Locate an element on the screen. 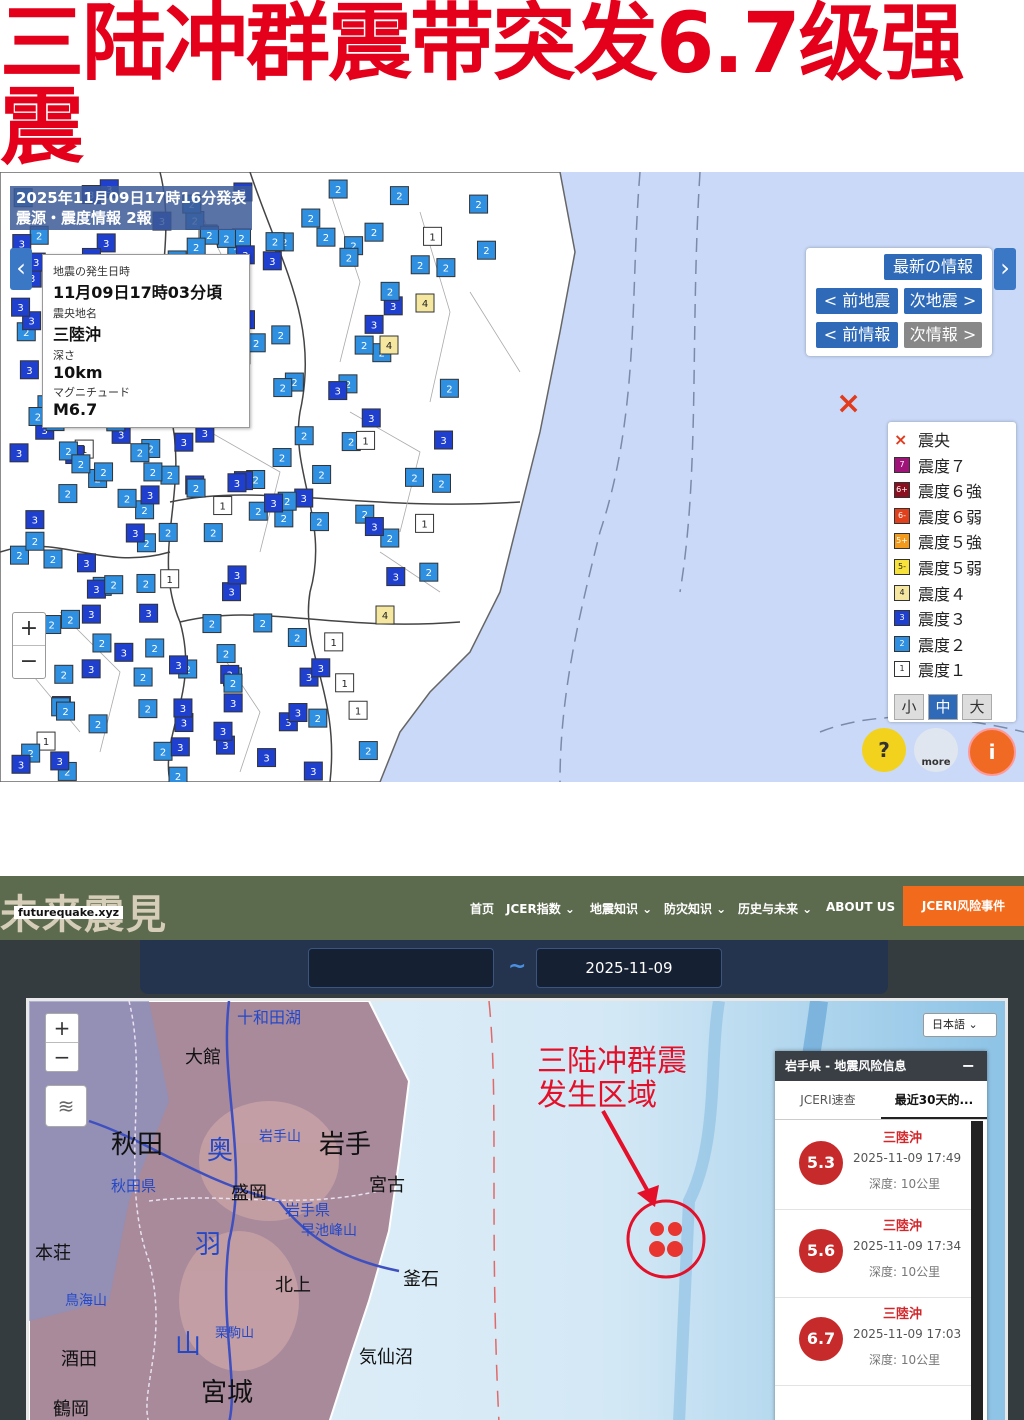 The width and height of the screenshot is (1024, 1420). menu-home: 首页 is located at coordinates (482, 908).